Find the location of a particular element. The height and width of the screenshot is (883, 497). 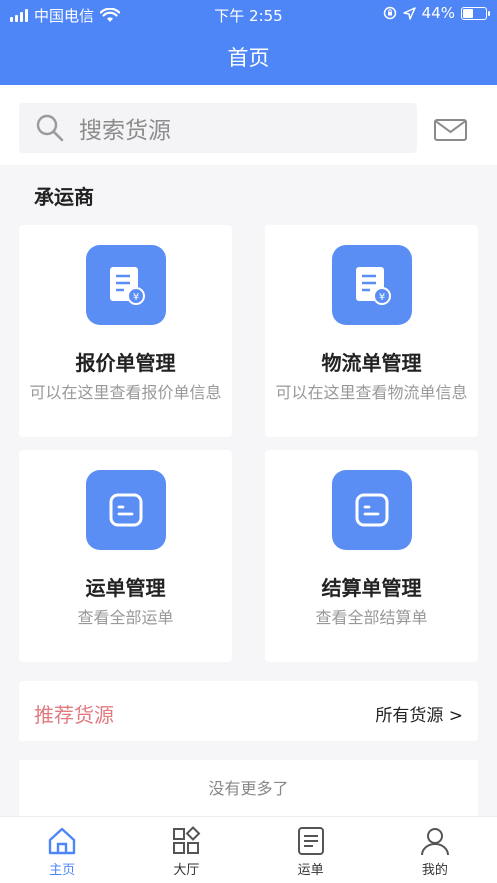

card-title: 物流单管理 is located at coordinates (371, 363).